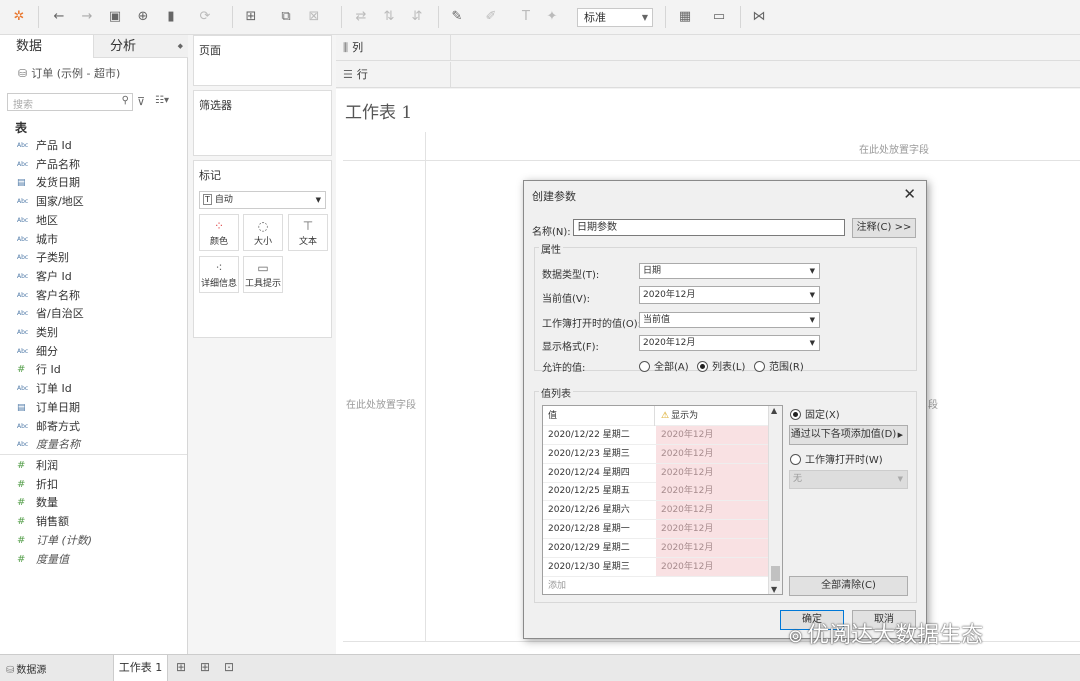 The image size is (1080, 681). I want to click on drop-zone-body: 段, so click(933, 403).